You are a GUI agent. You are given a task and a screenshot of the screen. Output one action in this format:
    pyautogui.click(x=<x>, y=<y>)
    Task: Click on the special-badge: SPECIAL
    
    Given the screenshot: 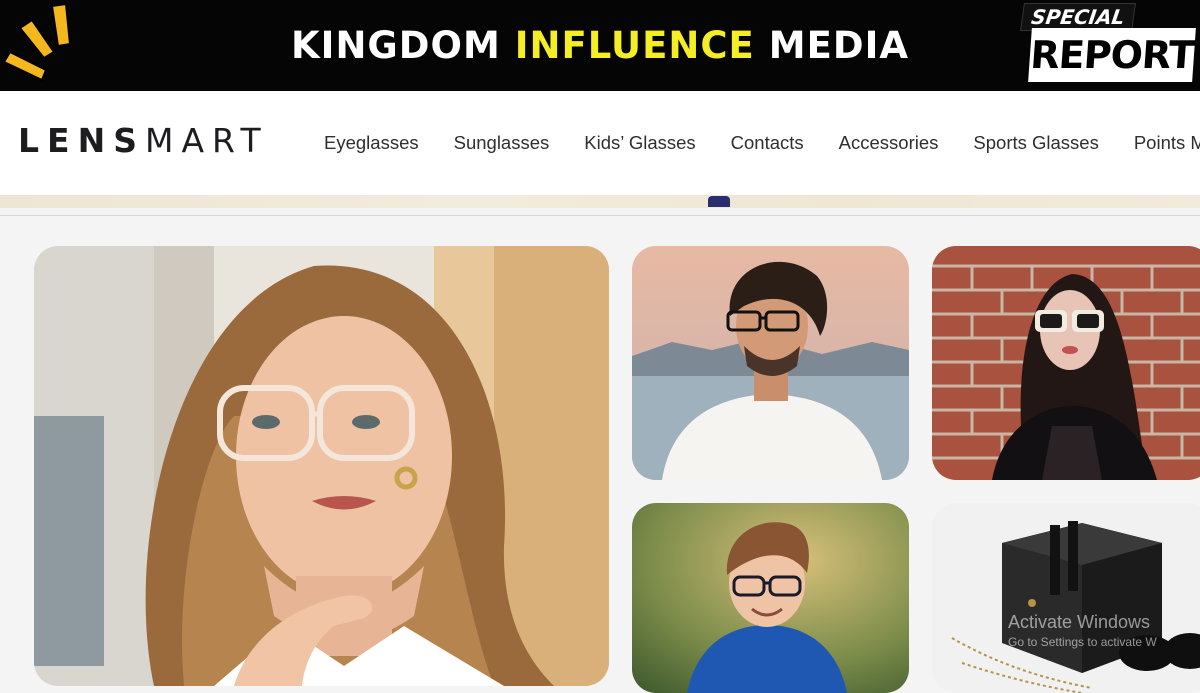 What is the action you would take?
    pyautogui.click(x=1078, y=17)
    